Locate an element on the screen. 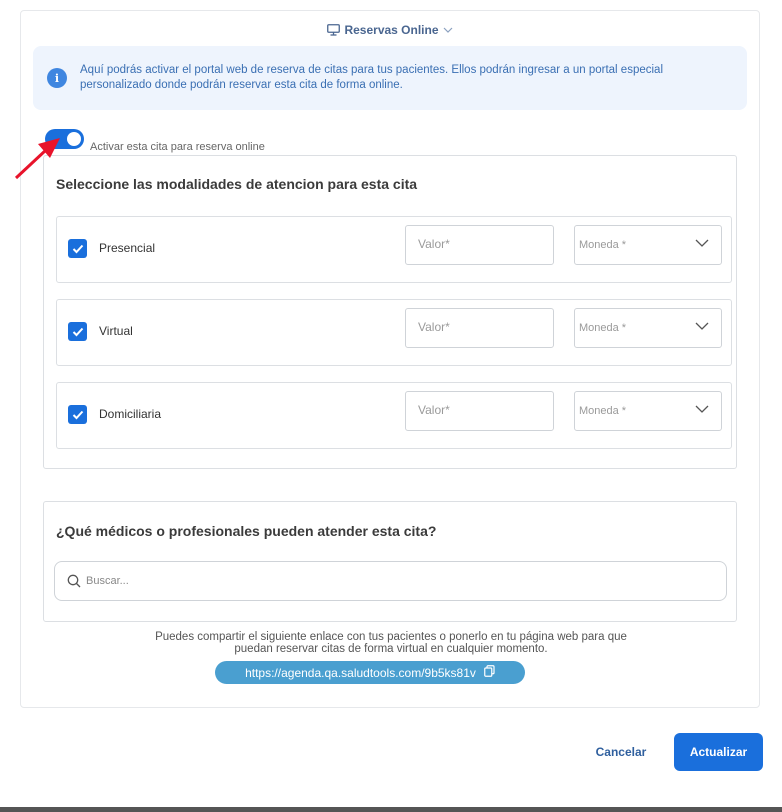  virtual-checkbox is located at coordinates (77, 331).